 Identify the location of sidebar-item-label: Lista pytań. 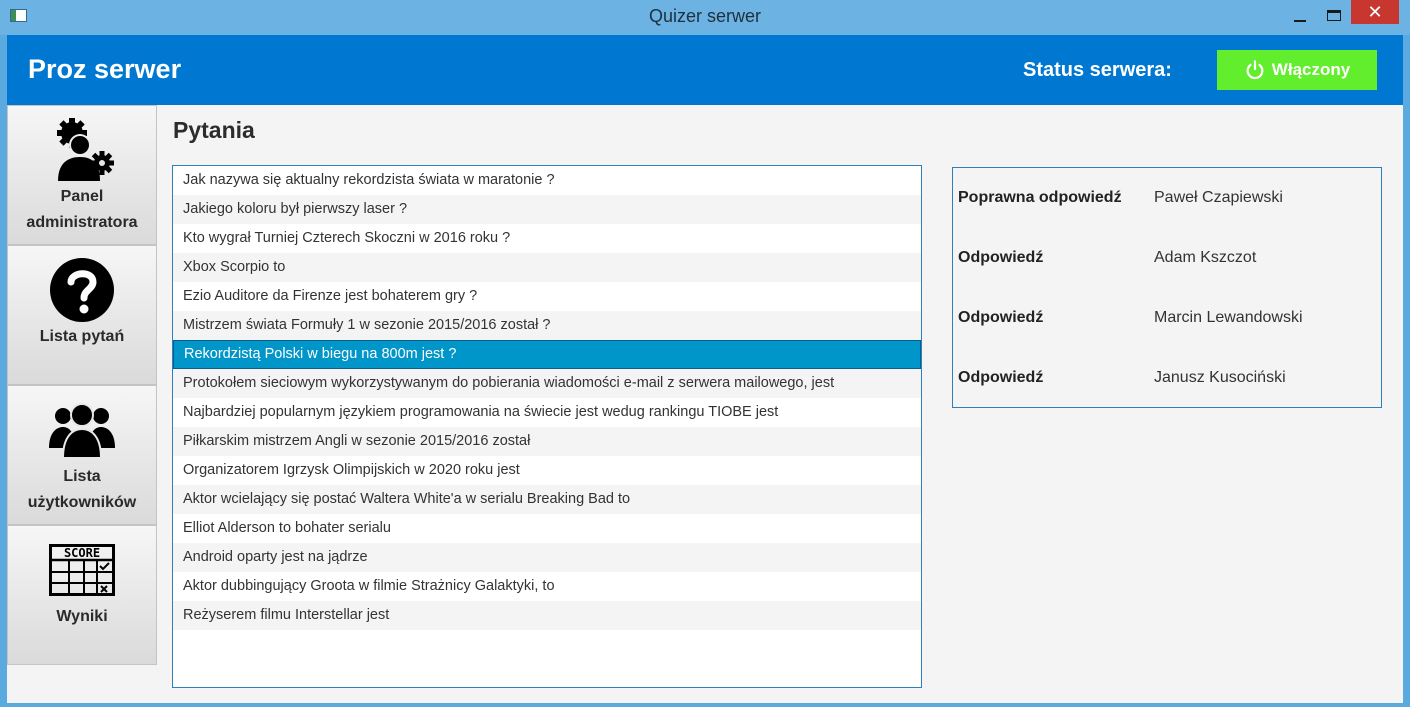
(82, 336).